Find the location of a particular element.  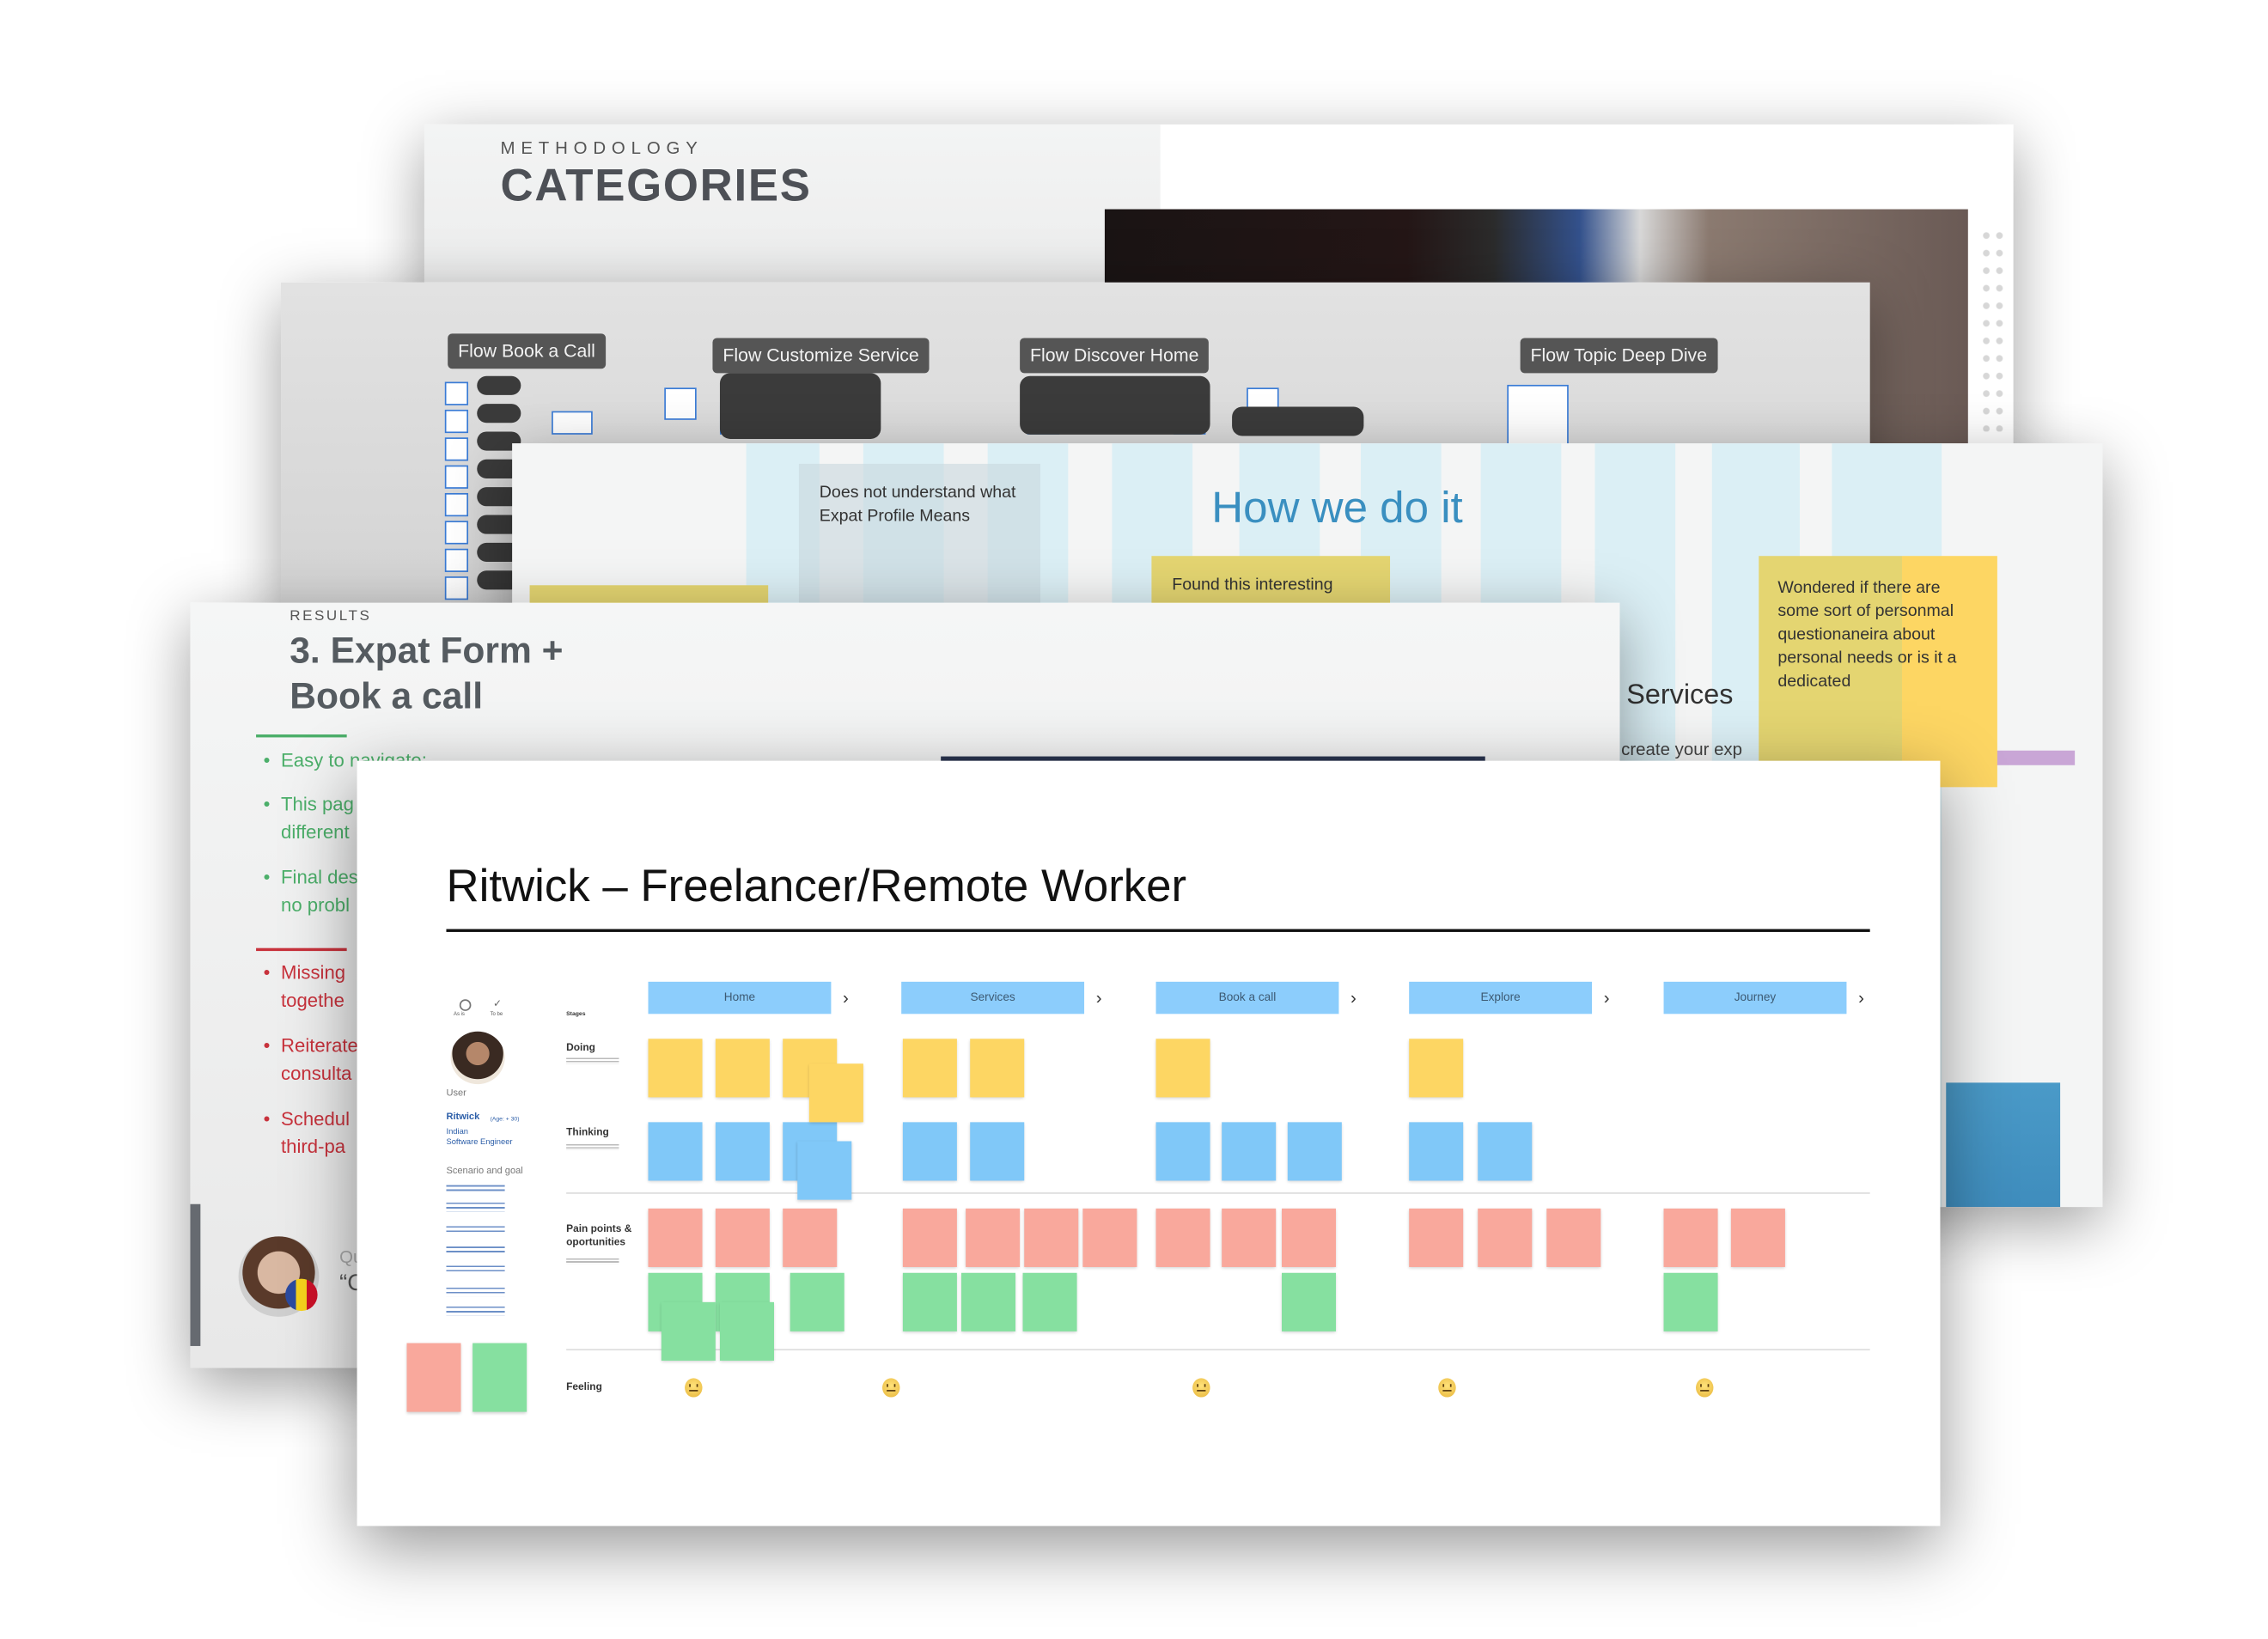

stage-header-explore: Explore is located at coordinates (1501, 997).